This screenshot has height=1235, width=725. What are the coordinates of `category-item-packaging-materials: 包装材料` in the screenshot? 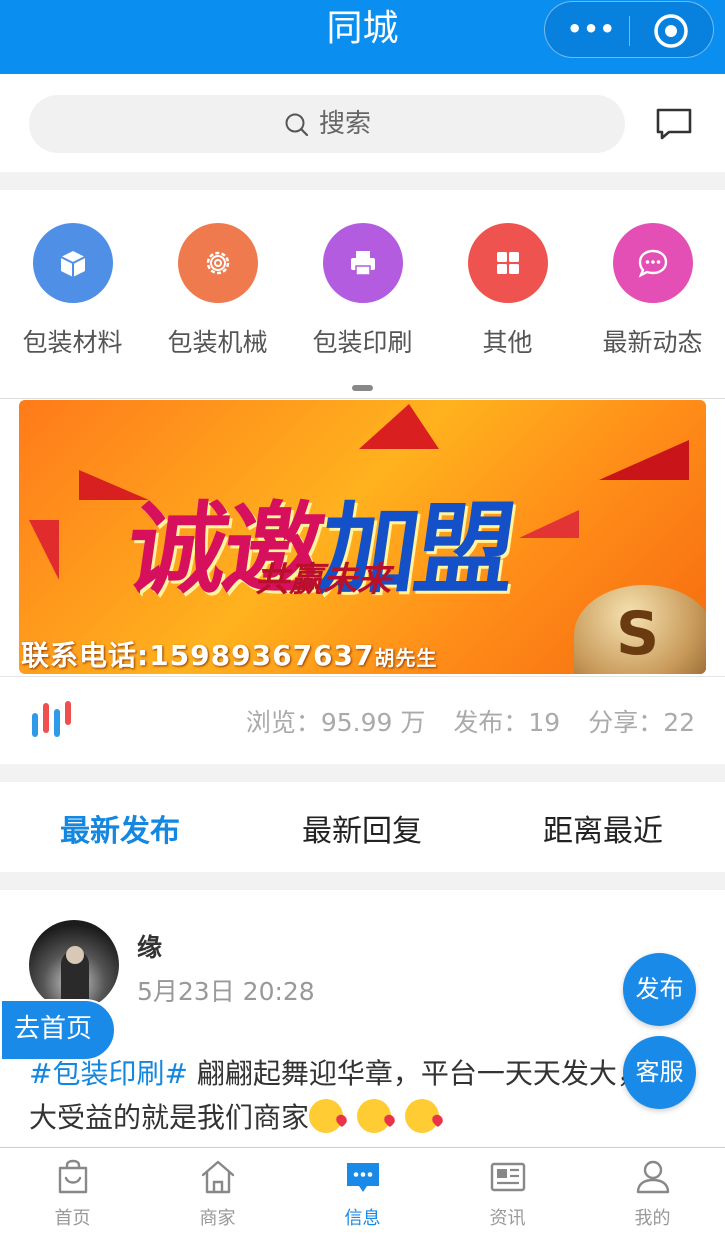 It's located at (72, 291).